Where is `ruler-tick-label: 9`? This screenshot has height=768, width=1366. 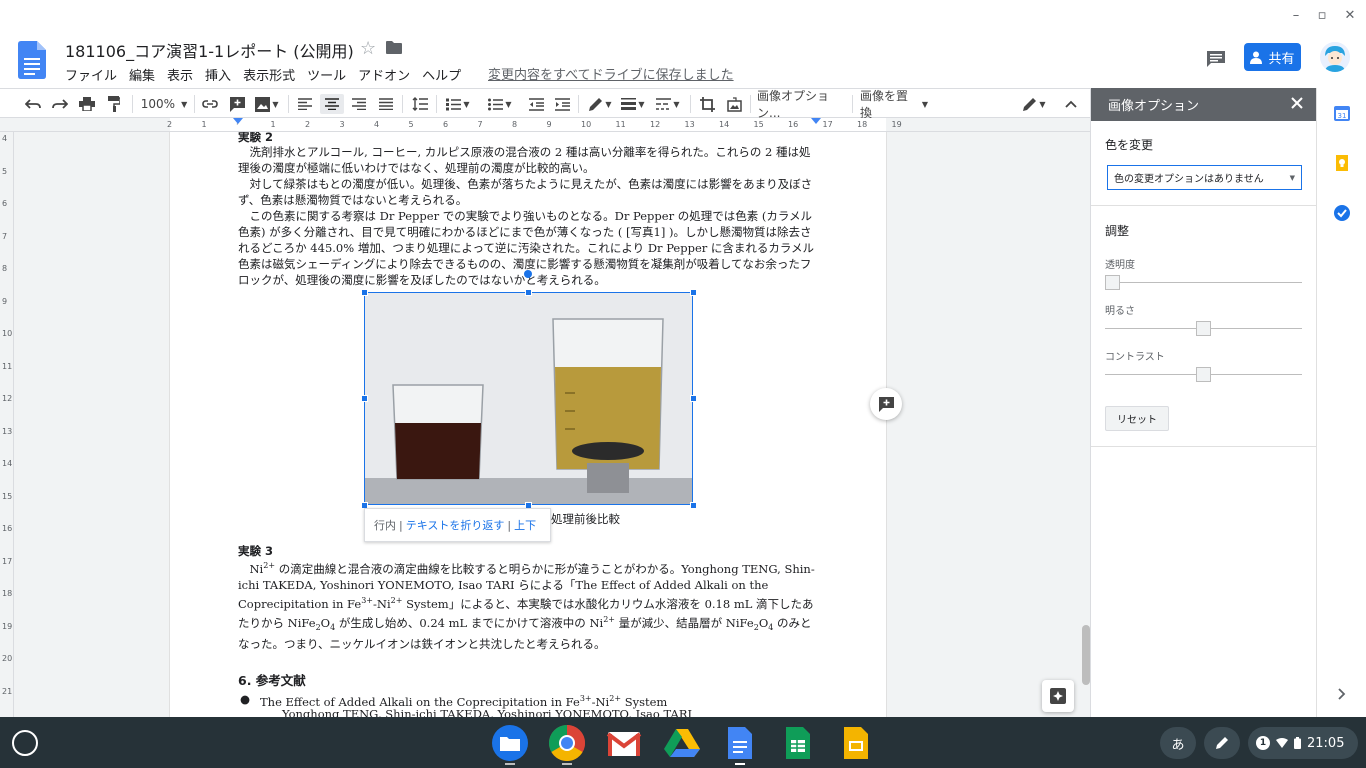
ruler-tick-label: 9 is located at coordinates (549, 124).